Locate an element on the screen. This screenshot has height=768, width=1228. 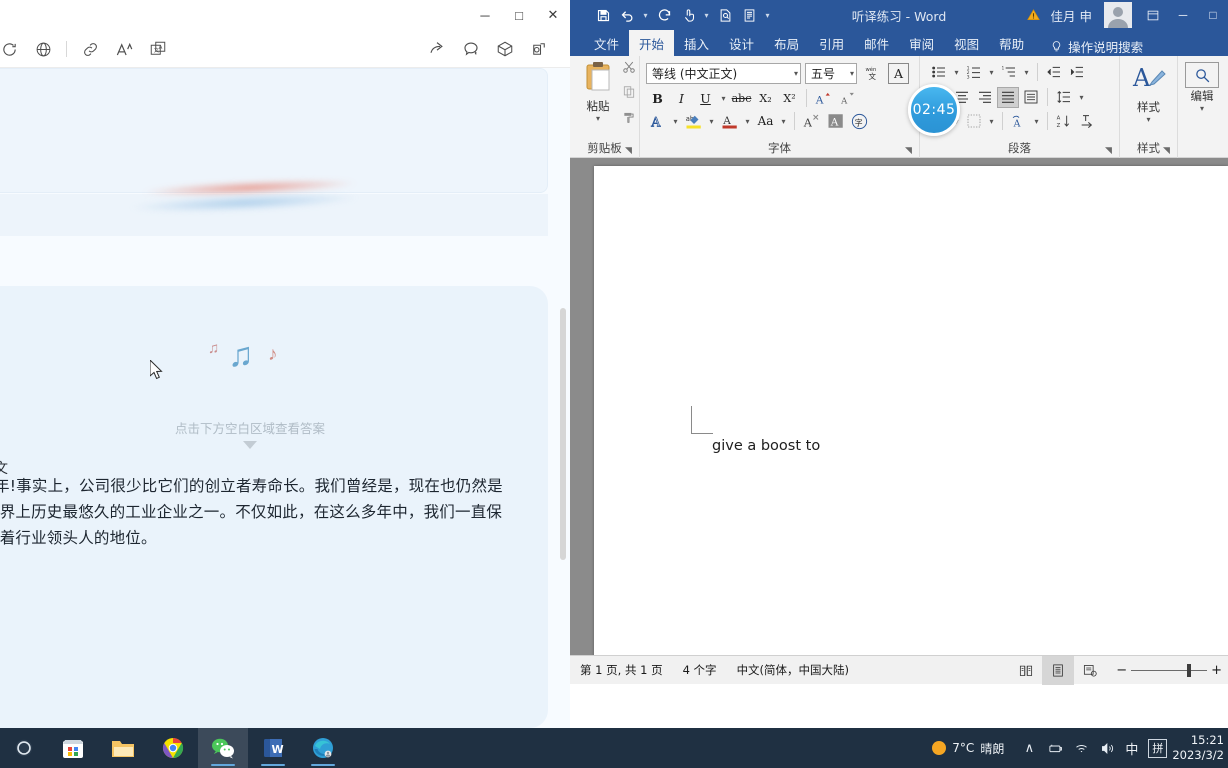
taskbar-edge is located at coordinates (323, 748).